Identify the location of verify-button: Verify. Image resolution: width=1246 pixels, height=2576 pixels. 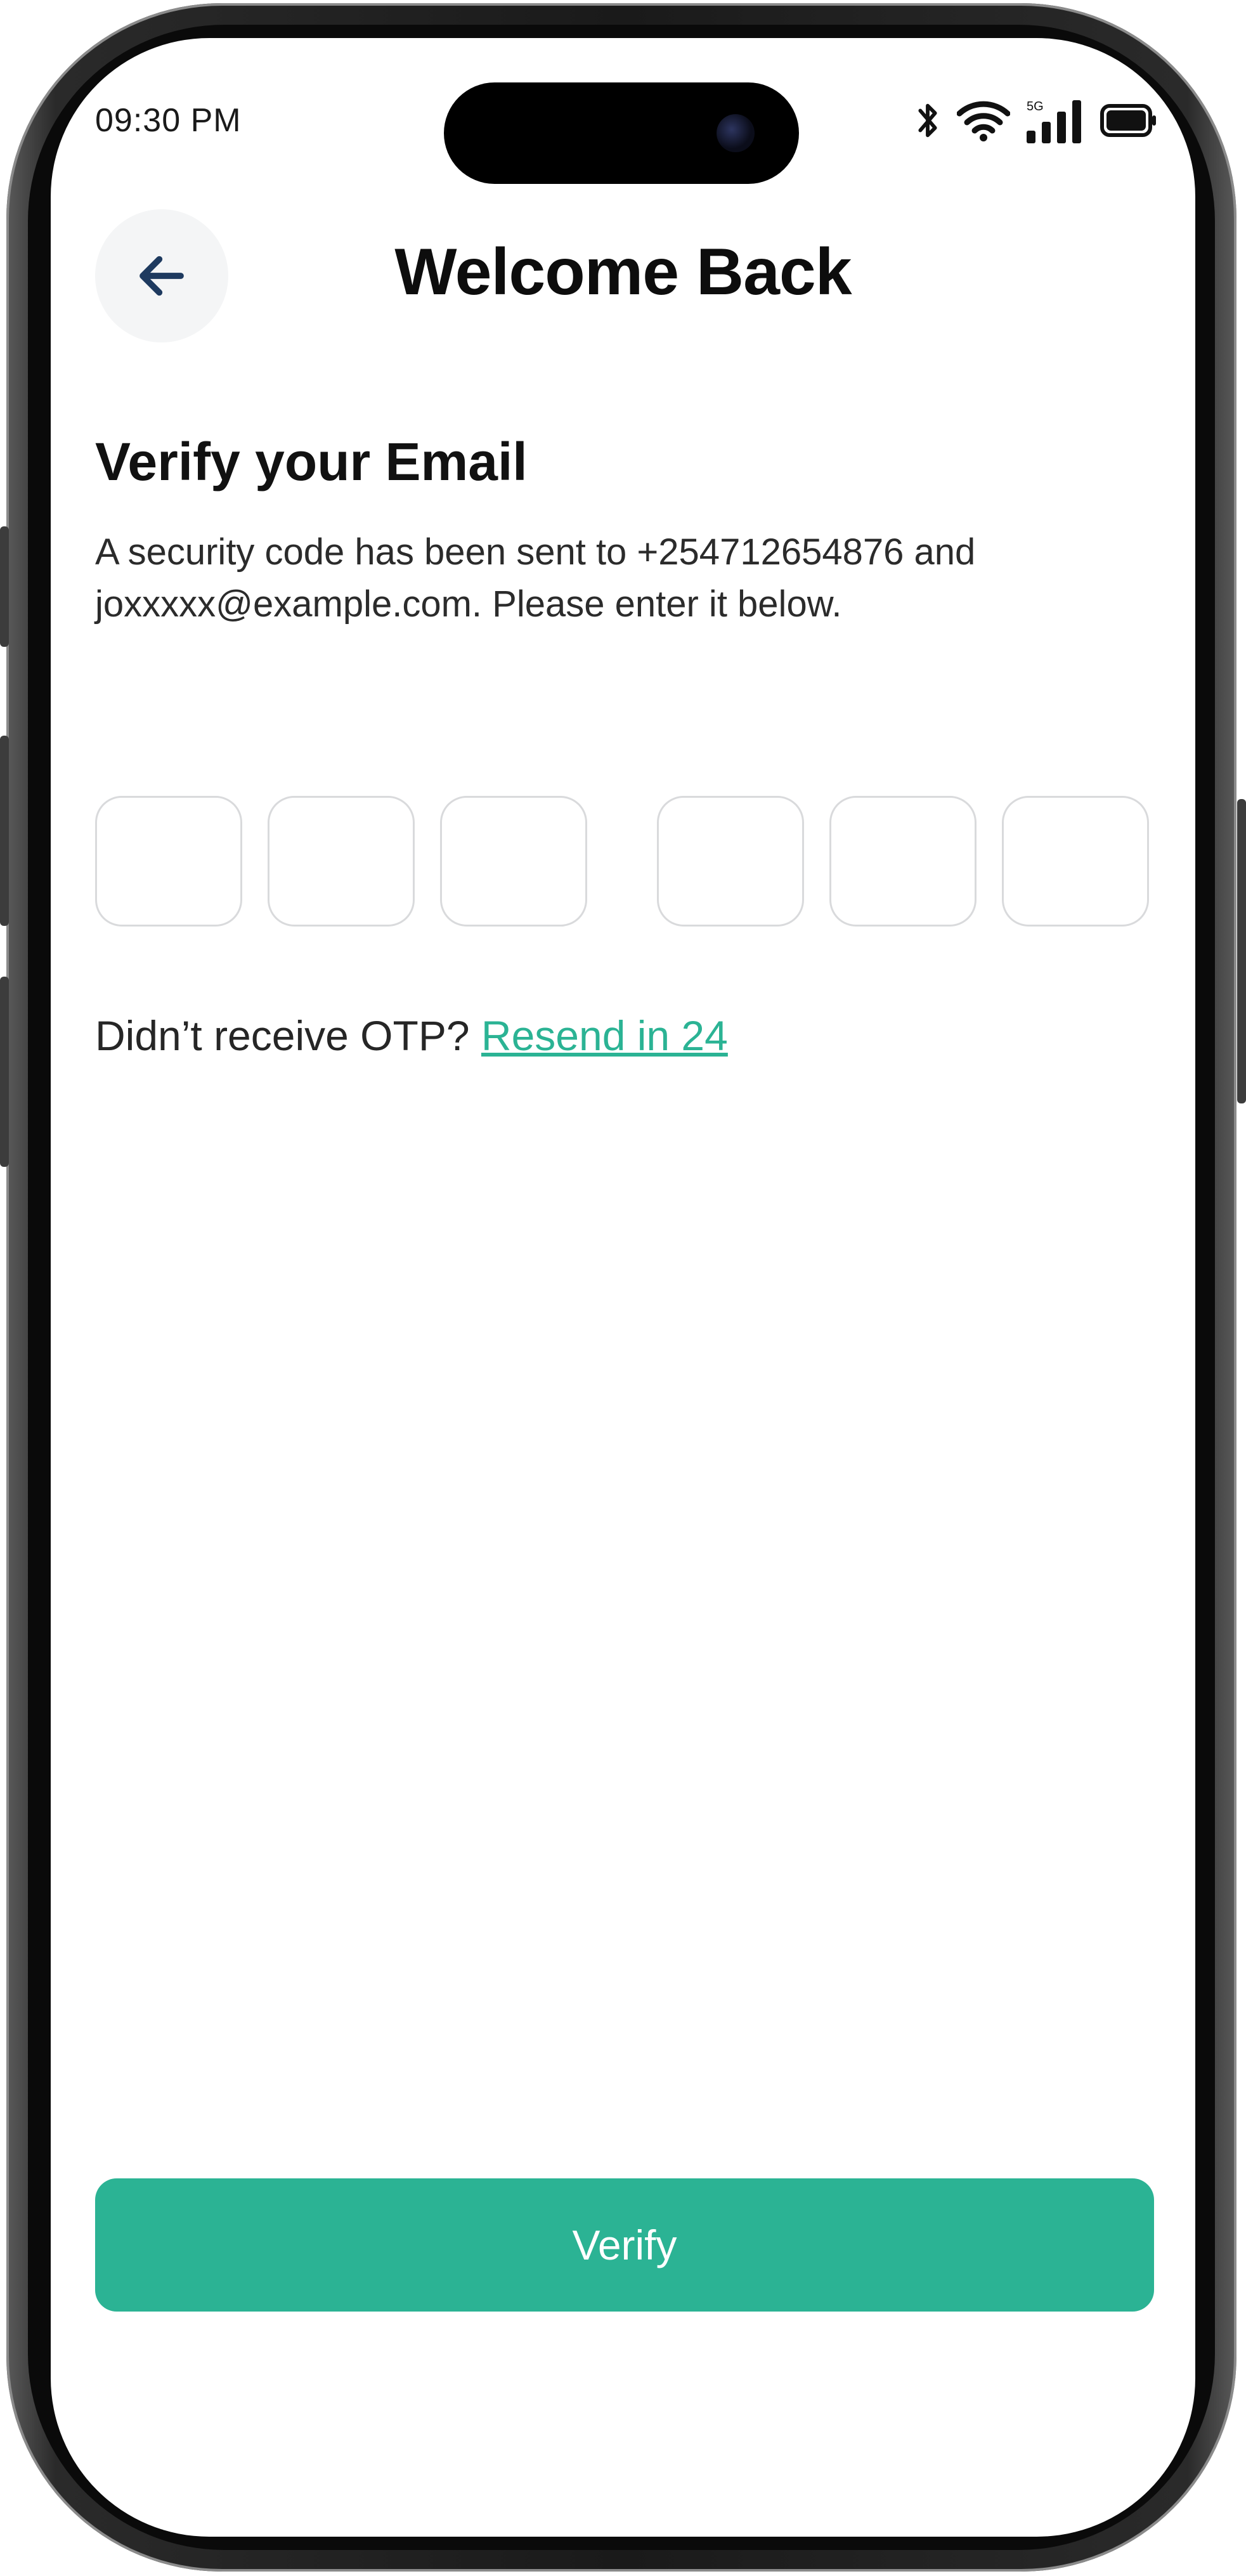
(624, 2245).